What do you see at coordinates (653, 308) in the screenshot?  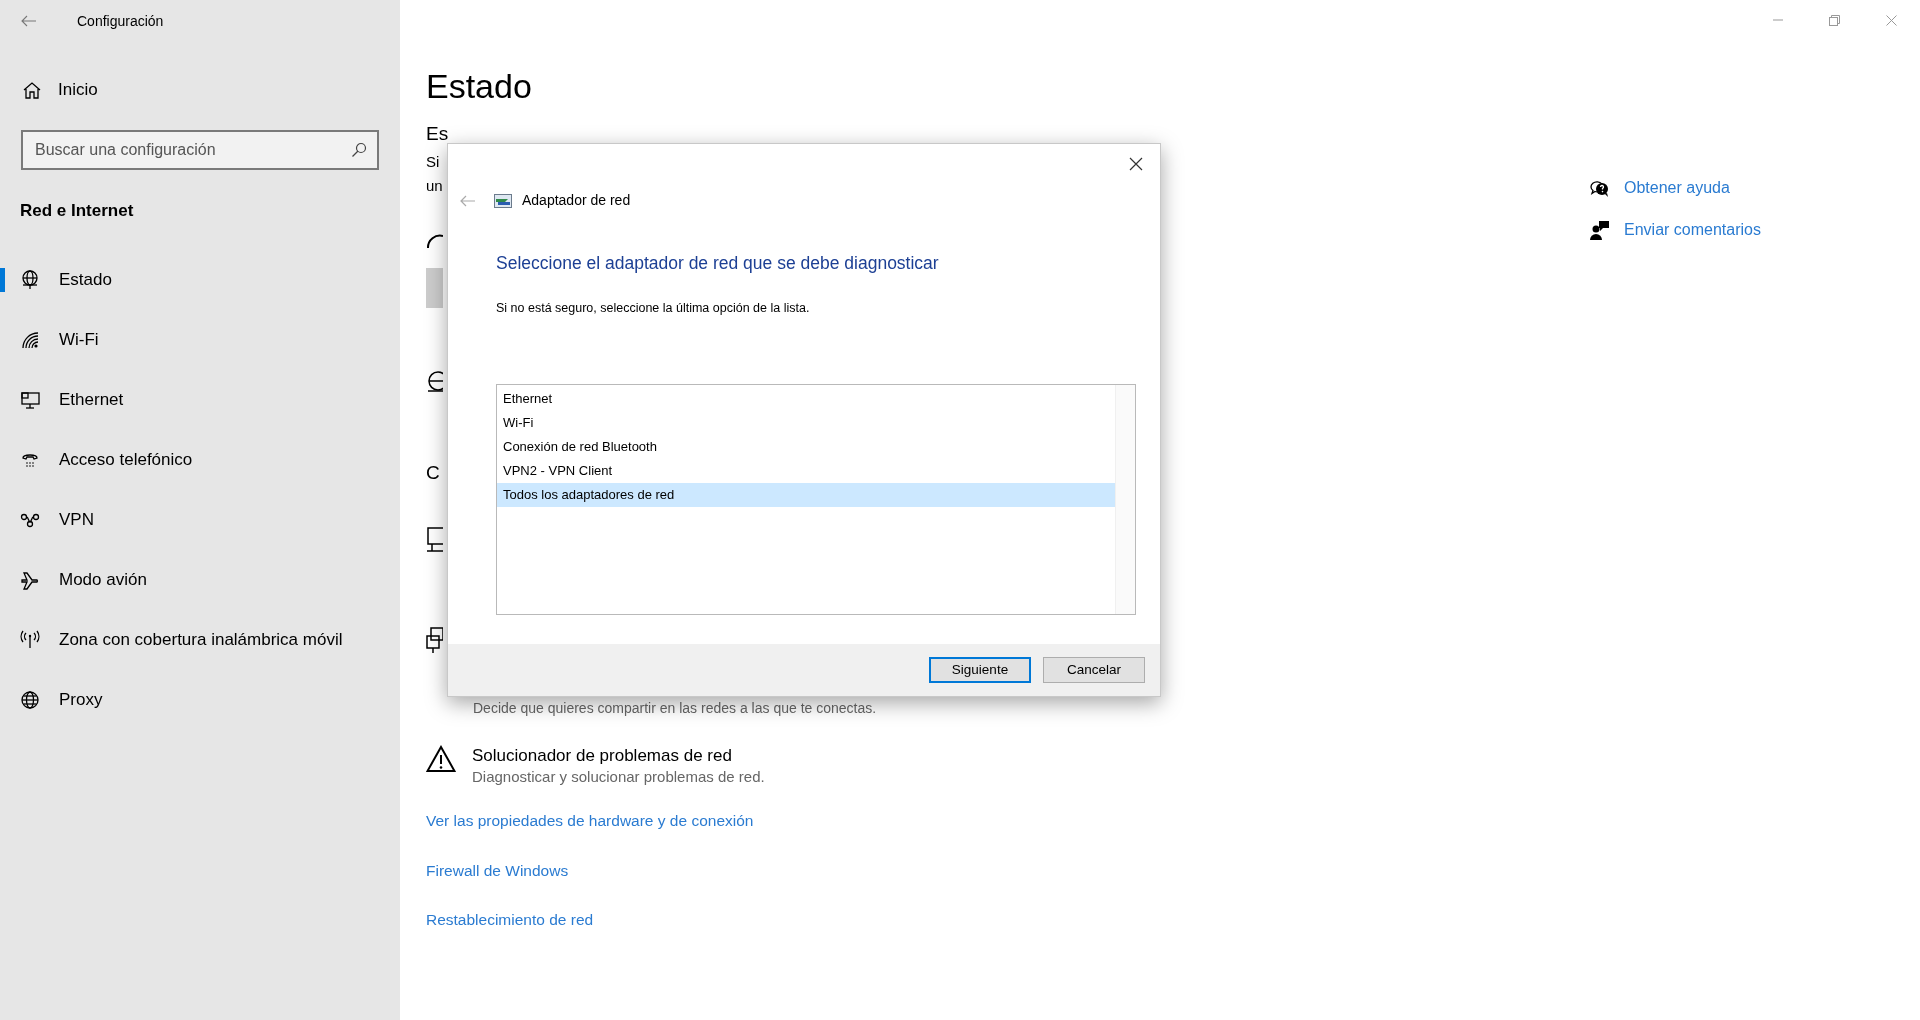 I see `instruction-text: Si no está seguro, seleccione la última opción de la lista.` at bounding box center [653, 308].